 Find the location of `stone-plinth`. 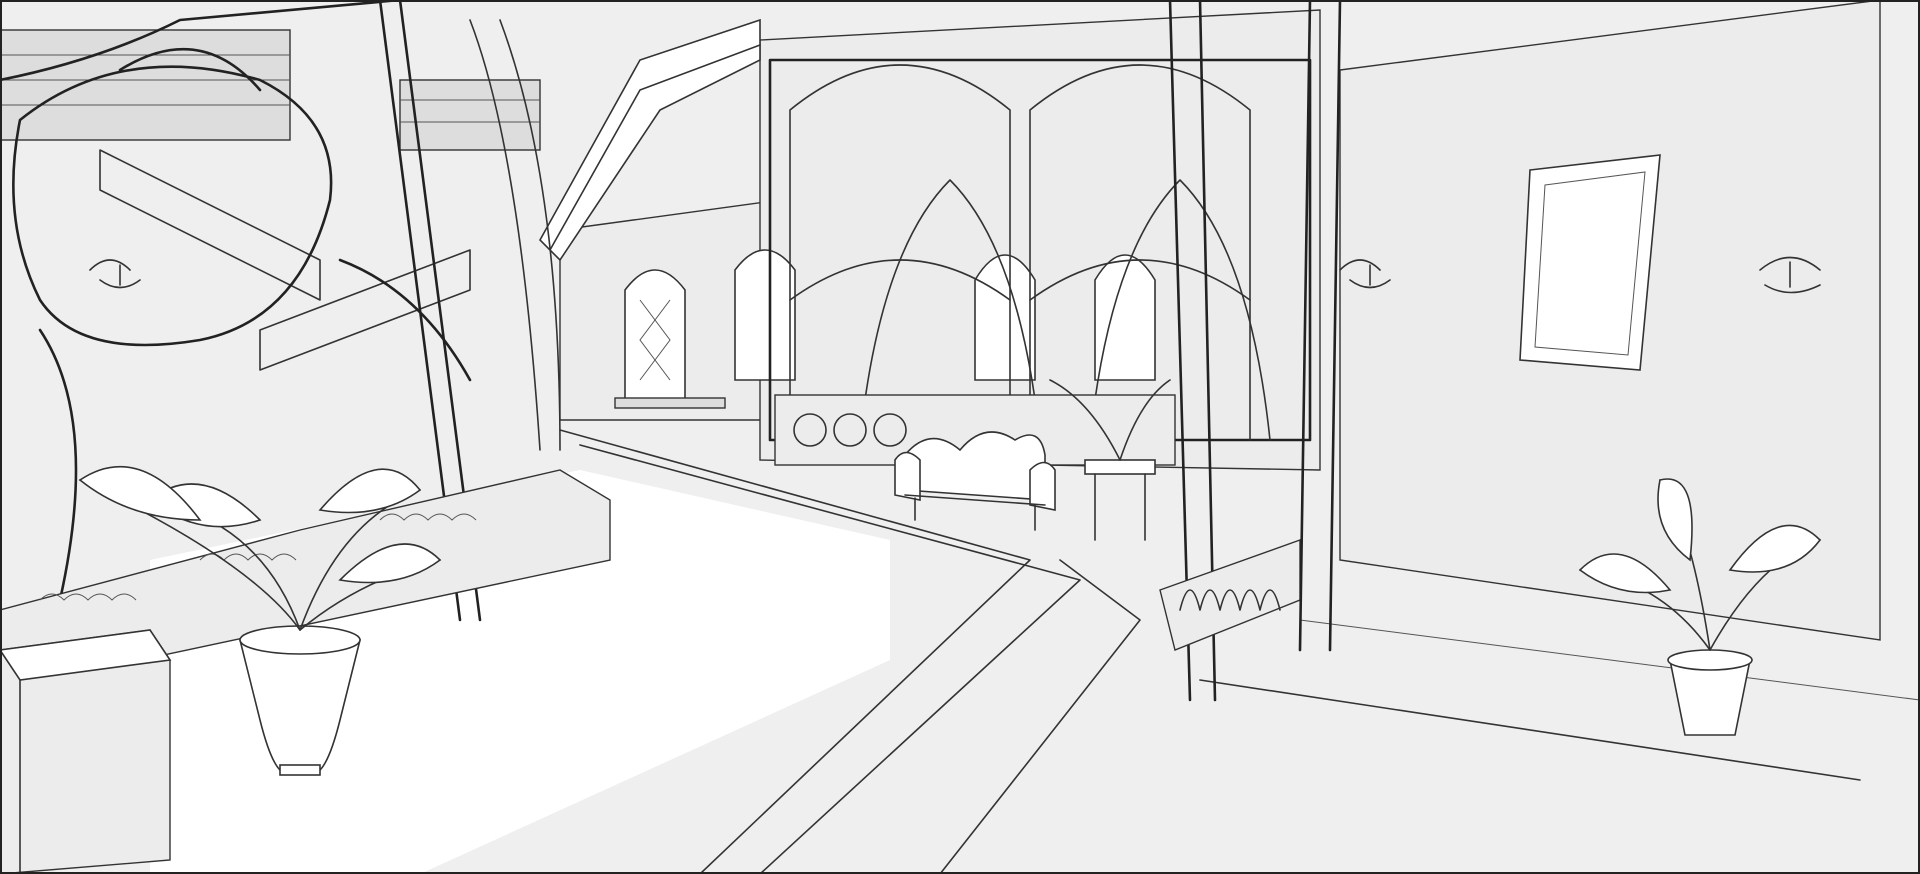

stone-plinth is located at coordinates (86, 751).